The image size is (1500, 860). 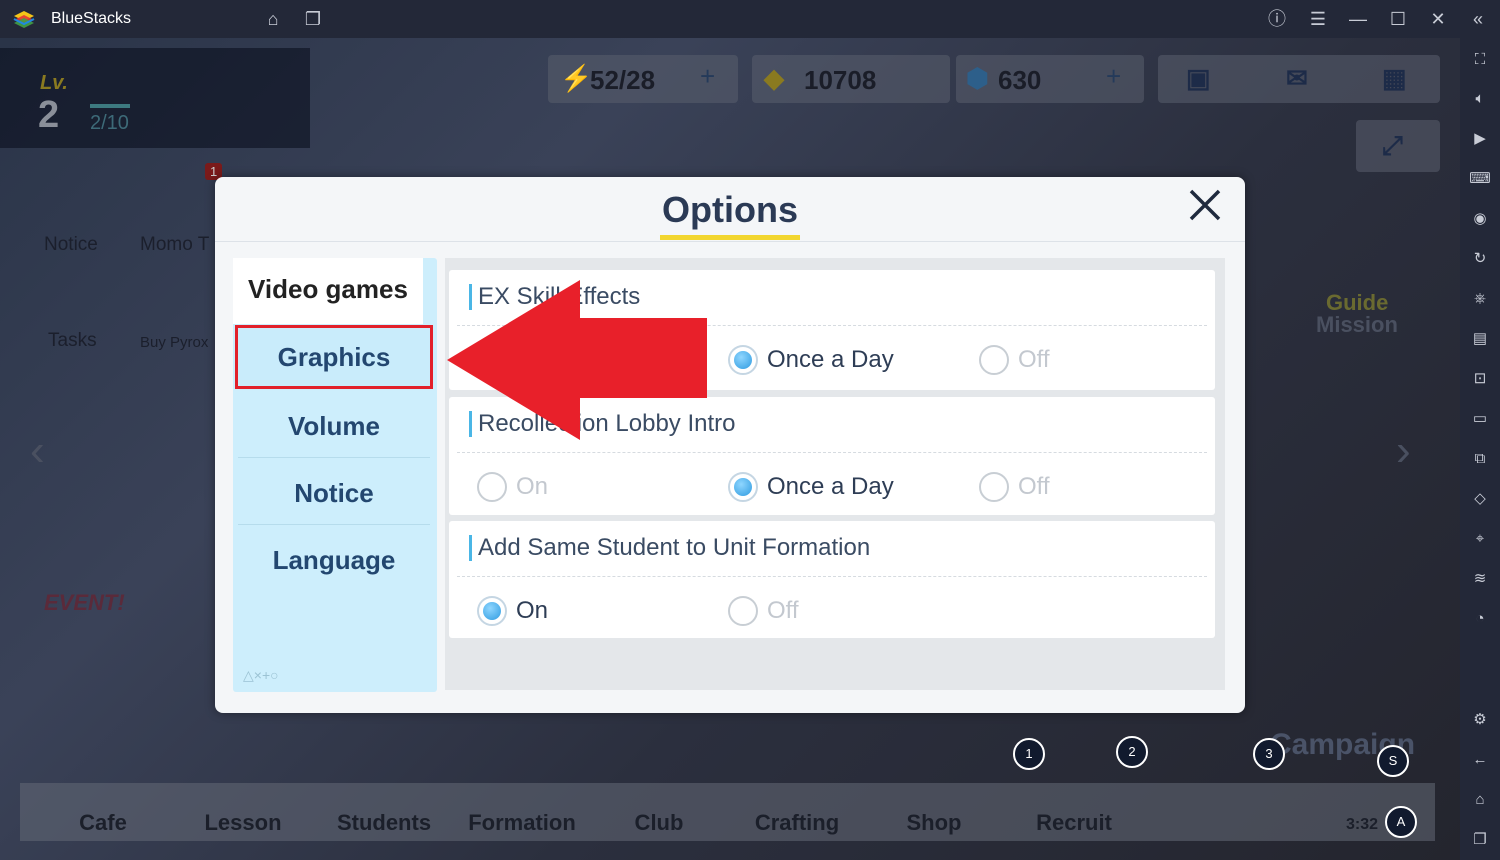 I want to click on gems-value: 630, so click(x=1020, y=80).